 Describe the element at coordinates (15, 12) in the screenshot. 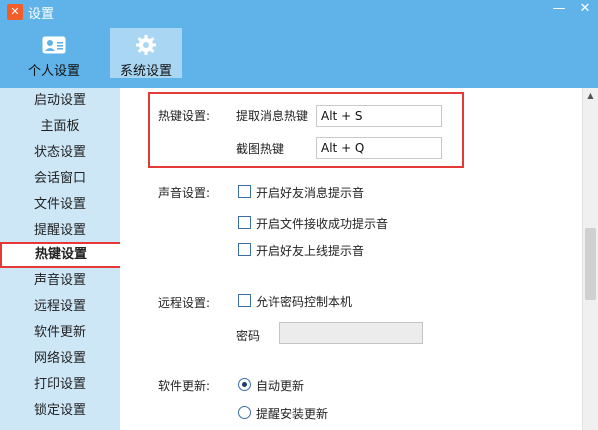

I see `app-logo-icon: ✕` at that location.